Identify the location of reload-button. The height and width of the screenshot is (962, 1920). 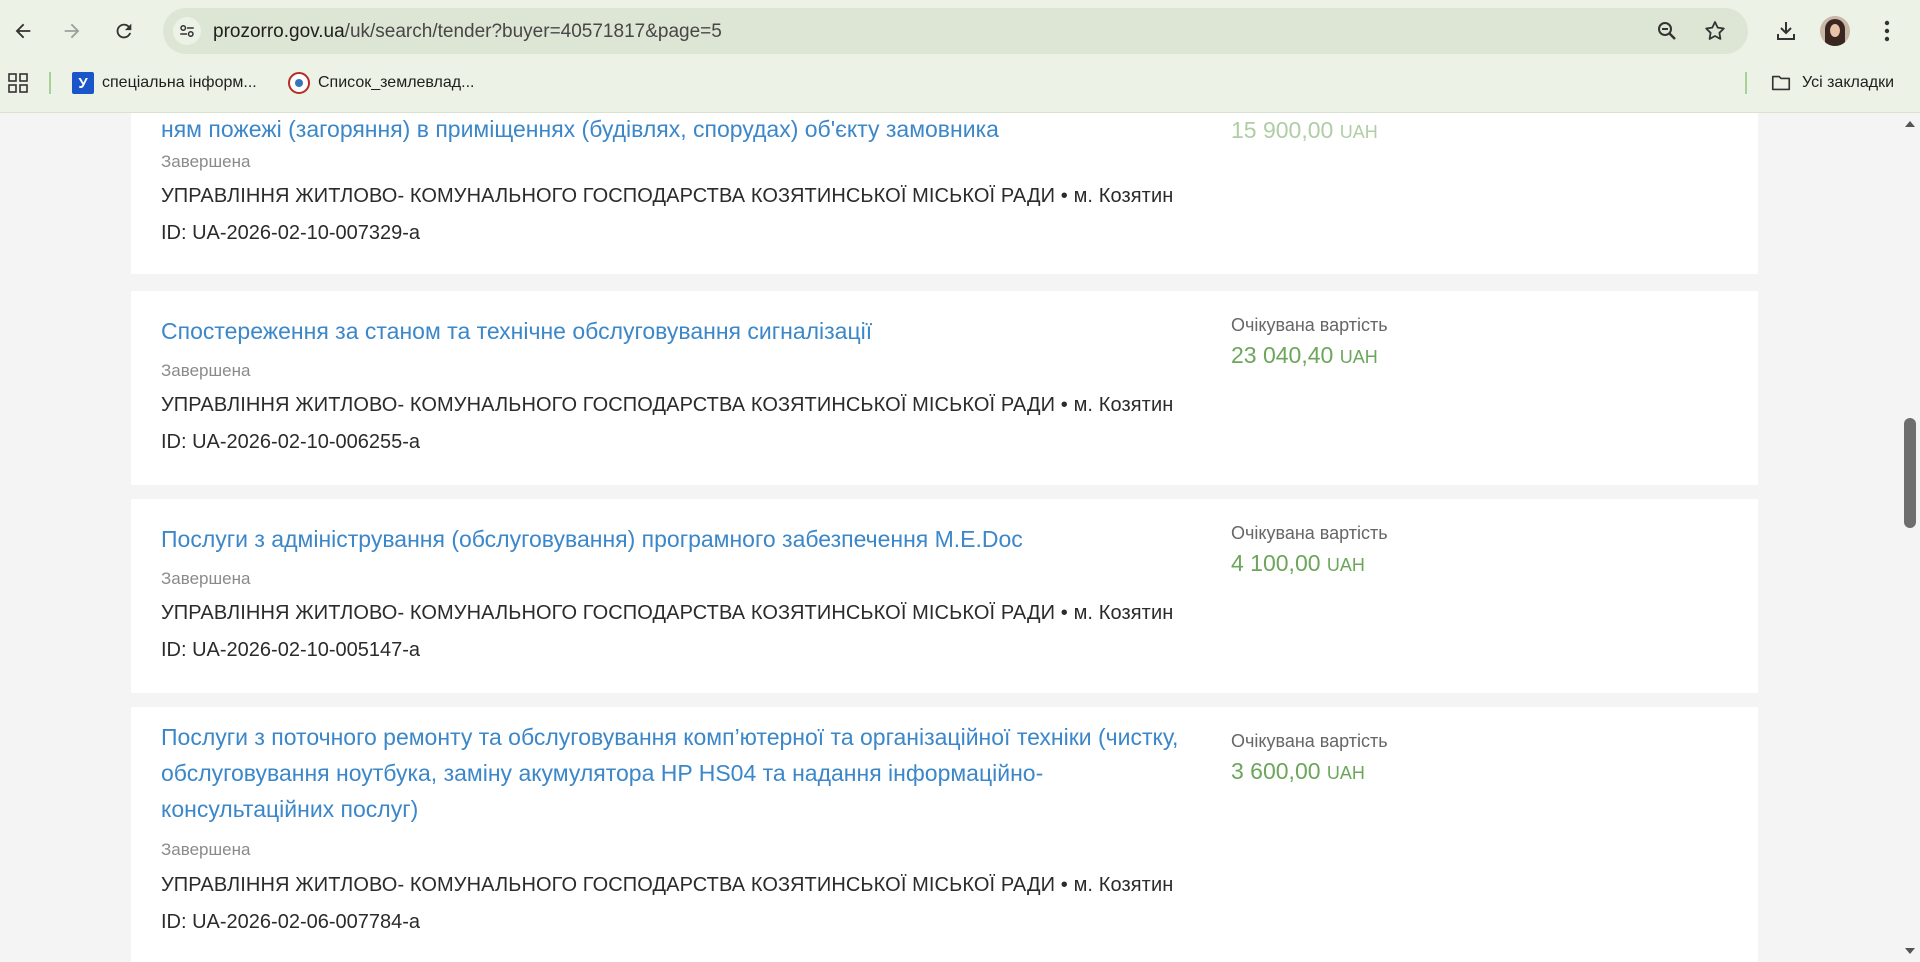
(124, 31).